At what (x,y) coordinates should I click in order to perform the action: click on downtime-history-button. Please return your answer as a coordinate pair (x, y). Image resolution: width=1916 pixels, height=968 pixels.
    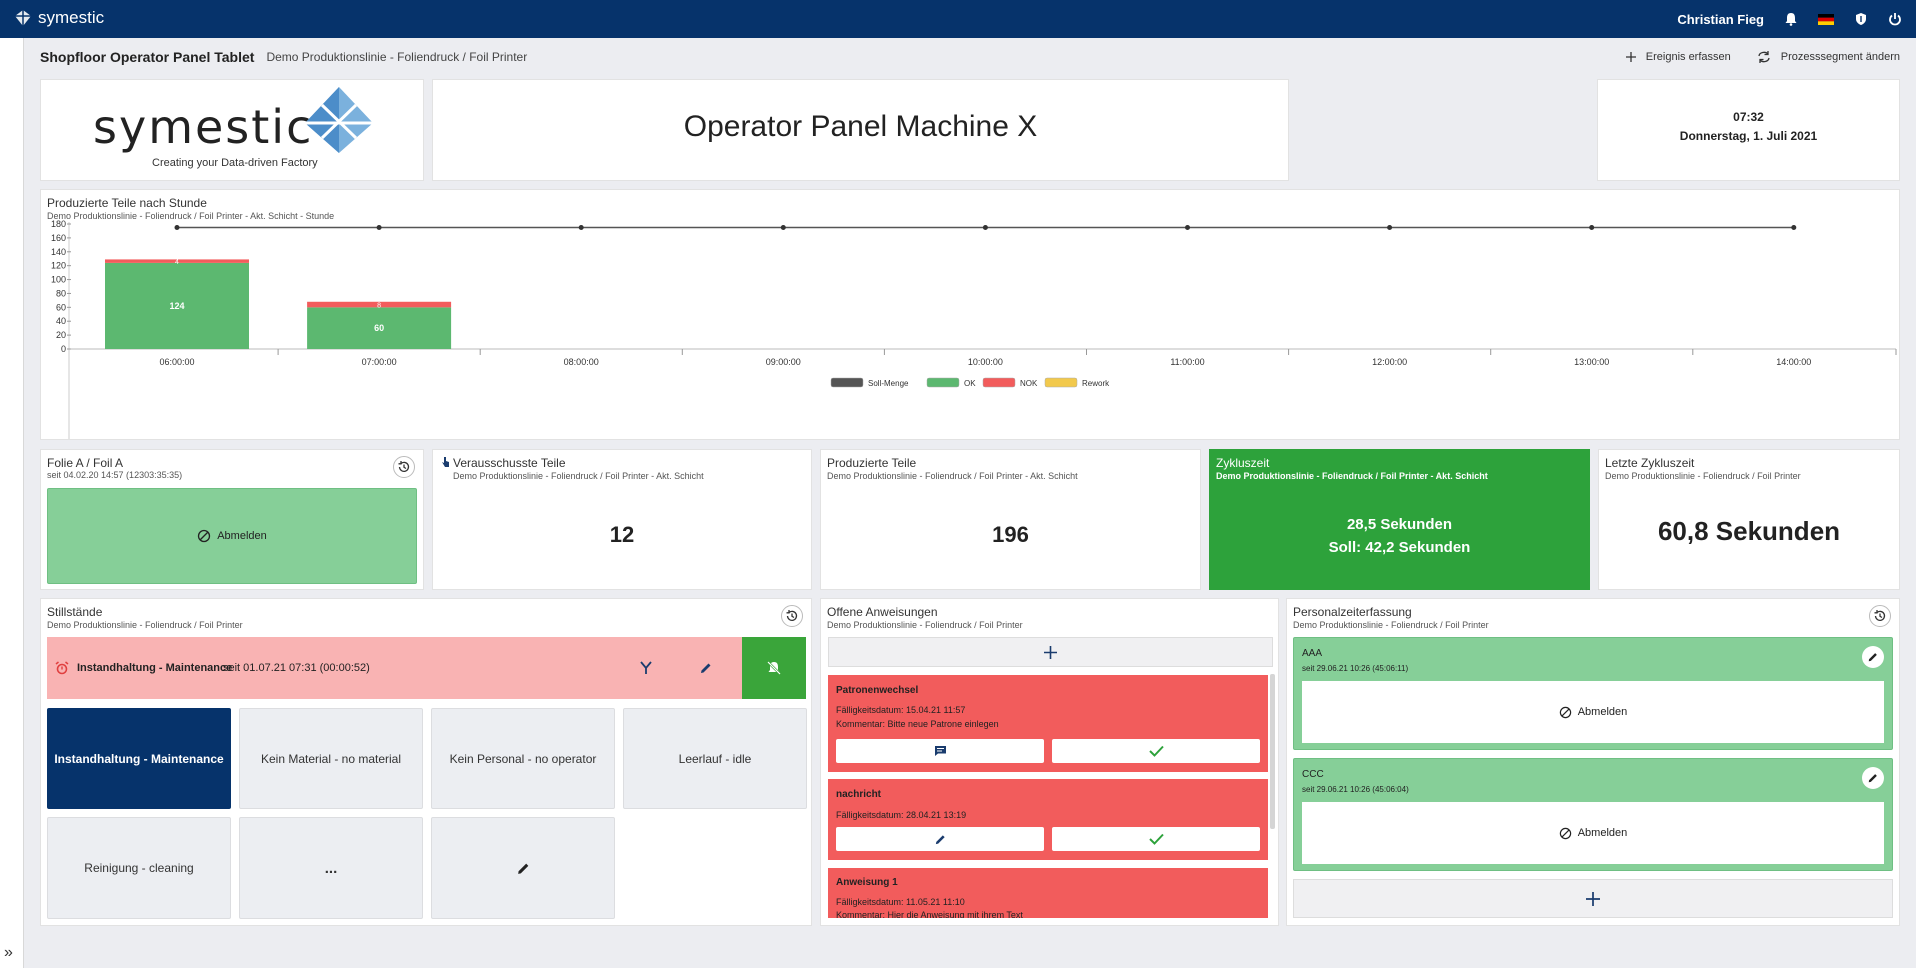
    Looking at the image, I should click on (792, 616).